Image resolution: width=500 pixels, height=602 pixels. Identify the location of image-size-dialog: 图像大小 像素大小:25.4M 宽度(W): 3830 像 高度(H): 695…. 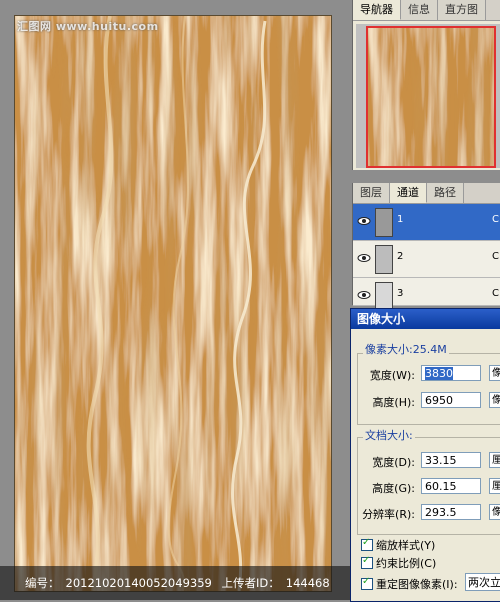
(425, 455).